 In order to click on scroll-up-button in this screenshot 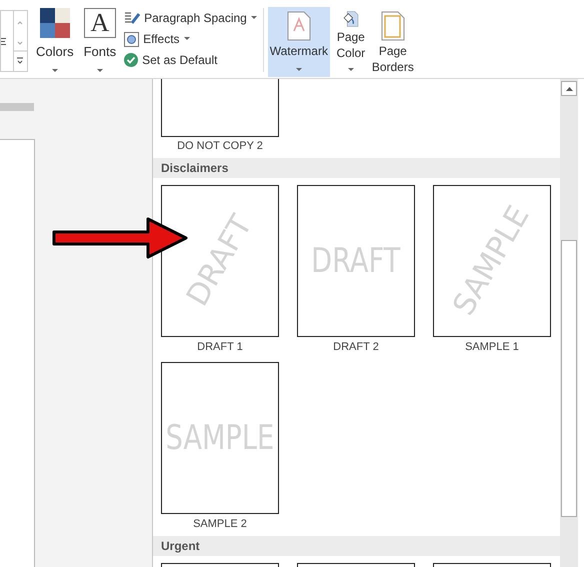, I will do `click(569, 88)`.